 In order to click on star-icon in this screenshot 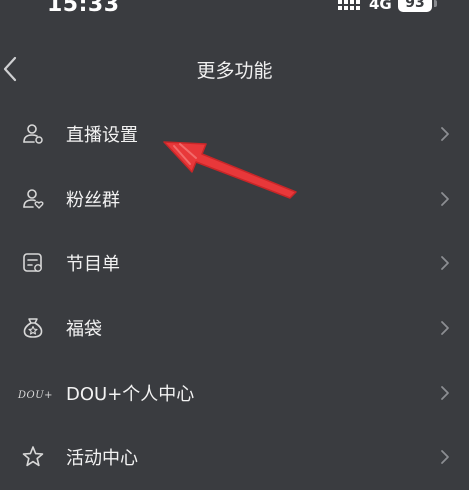, I will do `click(33, 457)`.